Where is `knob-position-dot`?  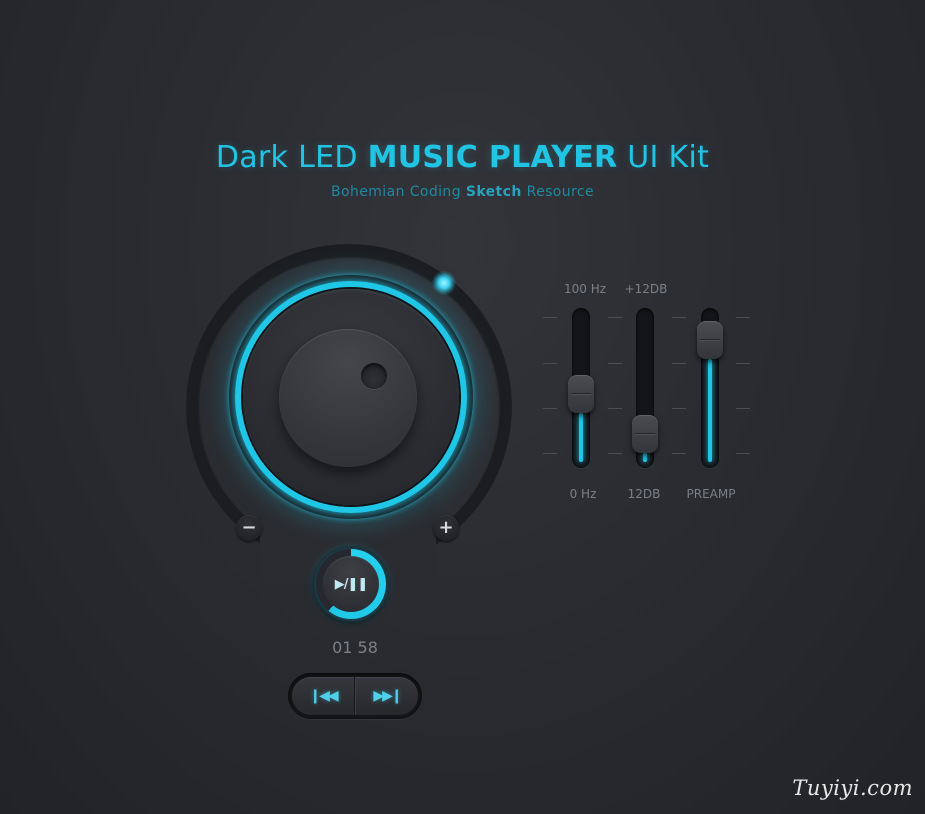
knob-position-dot is located at coordinates (374, 376).